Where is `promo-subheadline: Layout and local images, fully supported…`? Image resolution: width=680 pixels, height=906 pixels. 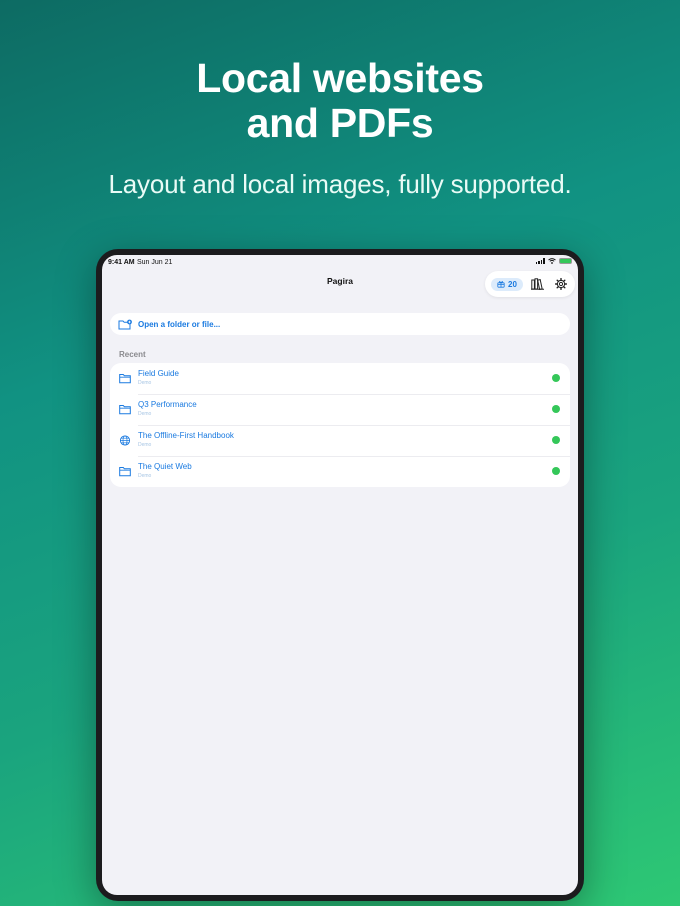
promo-subheadline: Layout and local images, fully supported… is located at coordinates (340, 184).